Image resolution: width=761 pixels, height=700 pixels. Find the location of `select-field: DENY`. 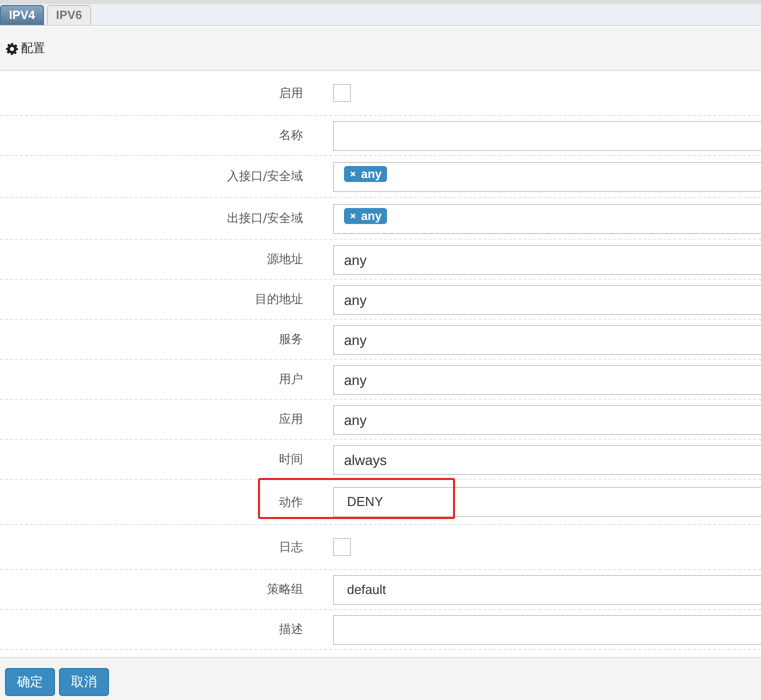

select-field: DENY is located at coordinates (547, 502).